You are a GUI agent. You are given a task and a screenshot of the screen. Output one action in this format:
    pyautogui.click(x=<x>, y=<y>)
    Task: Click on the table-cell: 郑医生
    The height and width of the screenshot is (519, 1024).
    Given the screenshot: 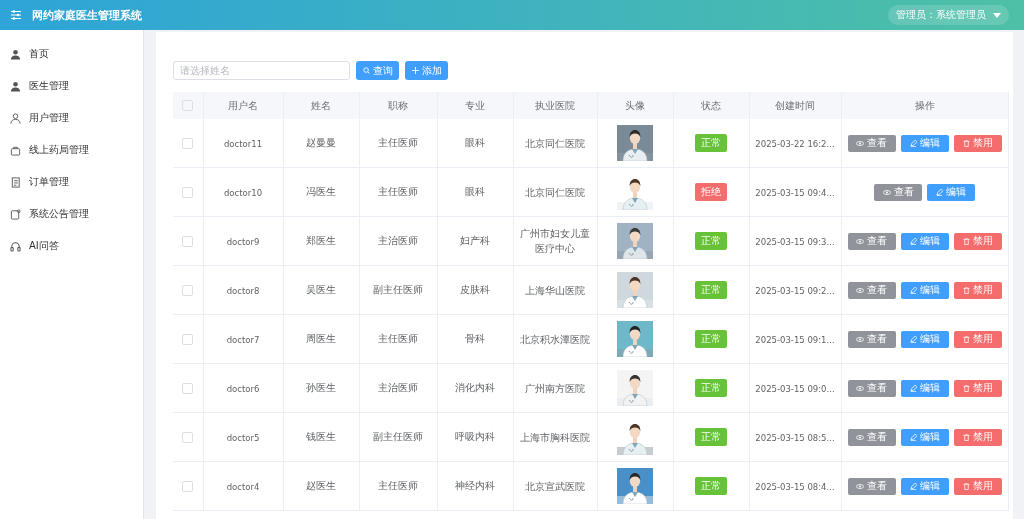 What is the action you would take?
    pyautogui.click(x=321, y=240)
    